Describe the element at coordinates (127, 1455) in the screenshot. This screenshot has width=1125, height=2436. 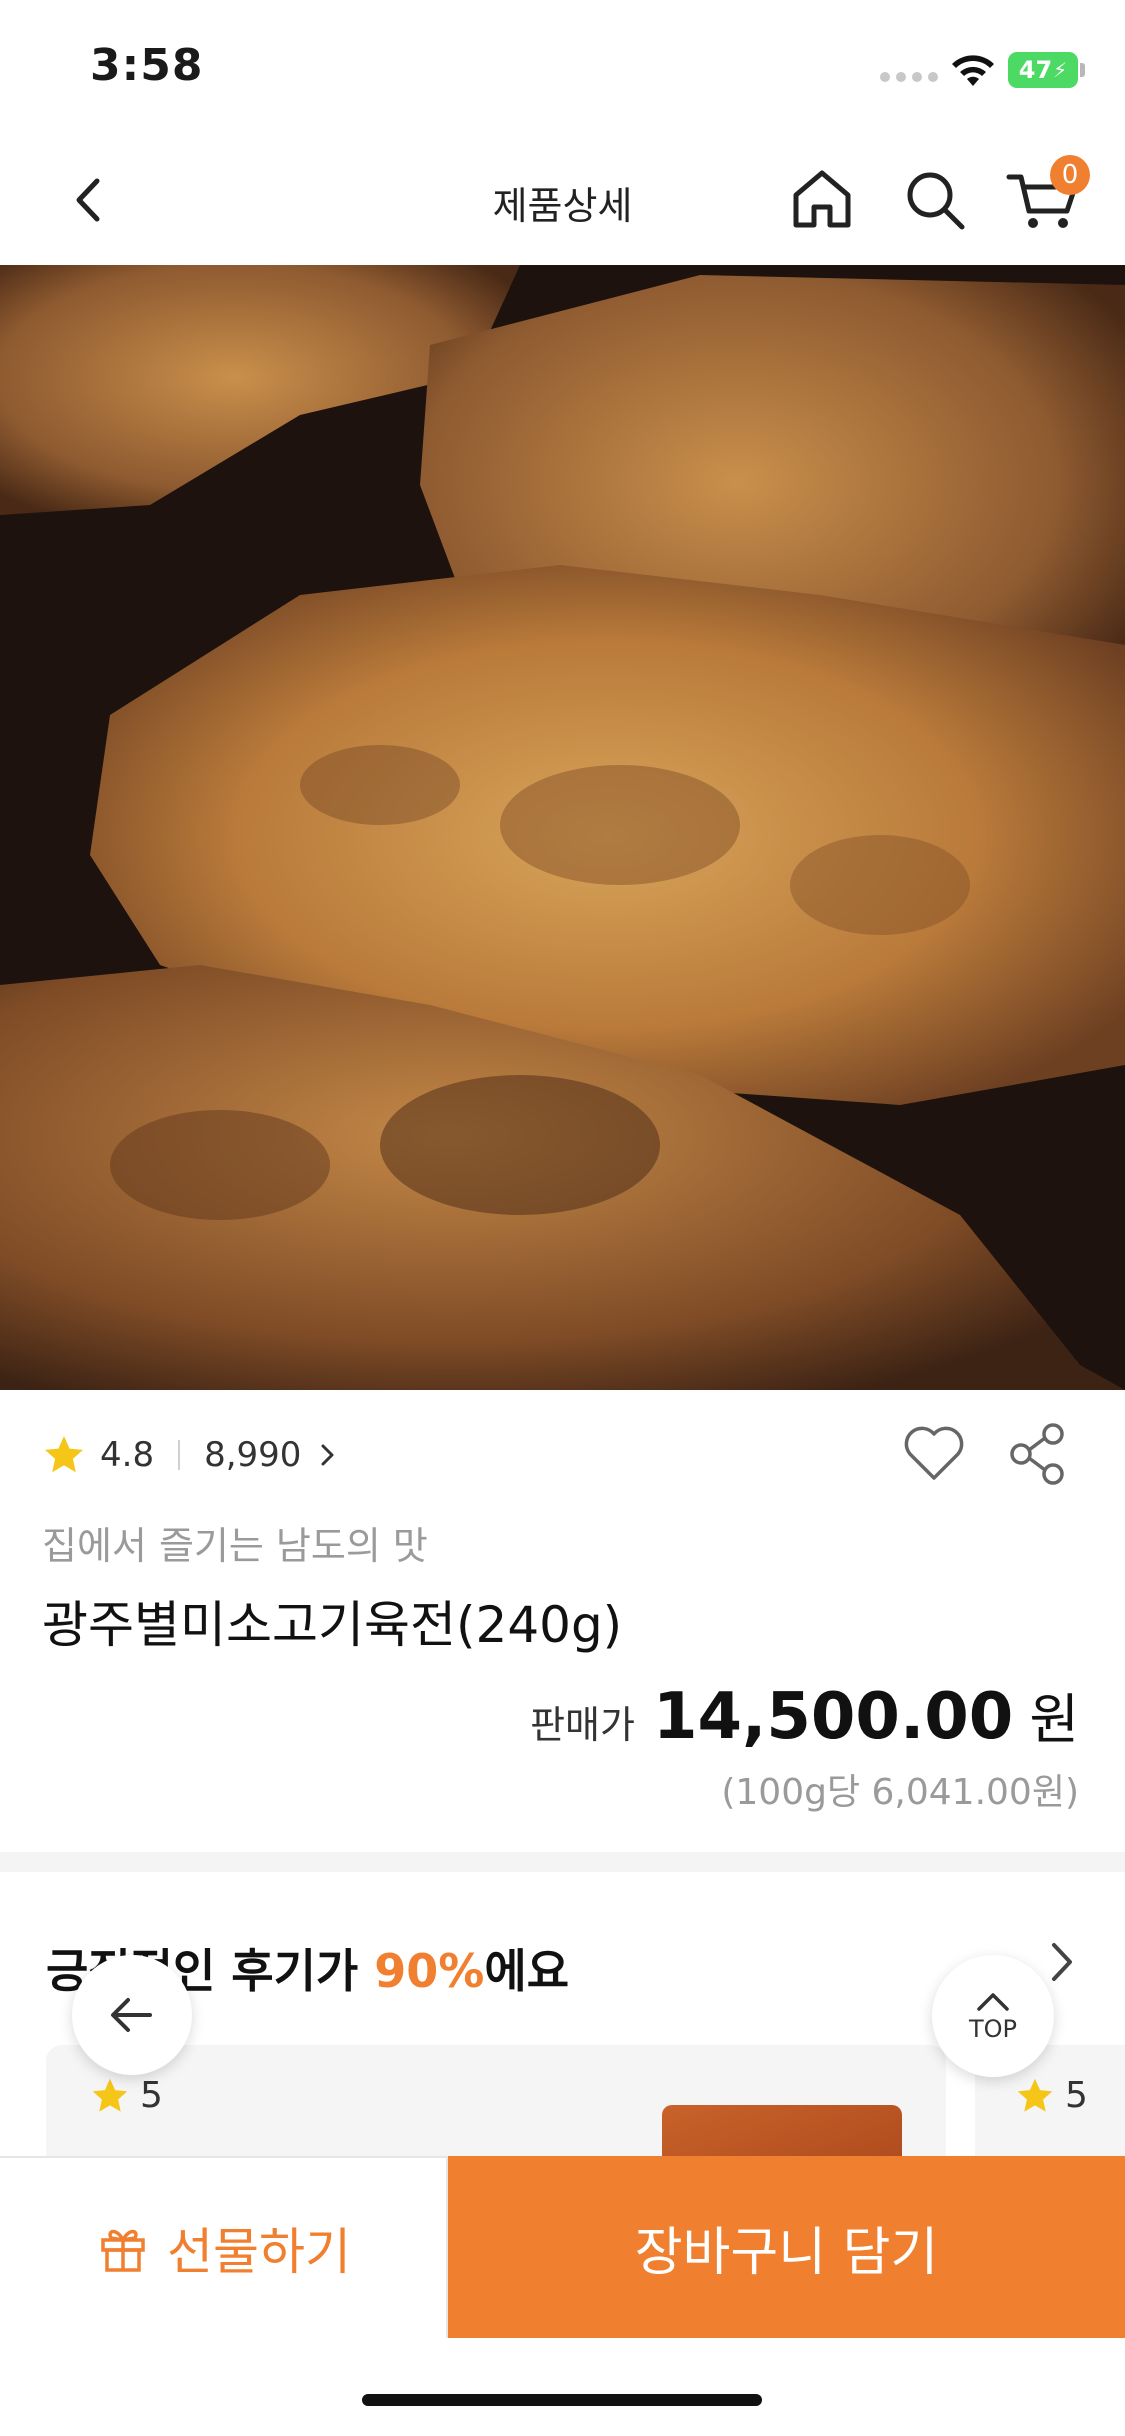
I see `rating-value: 4.8` at that location.